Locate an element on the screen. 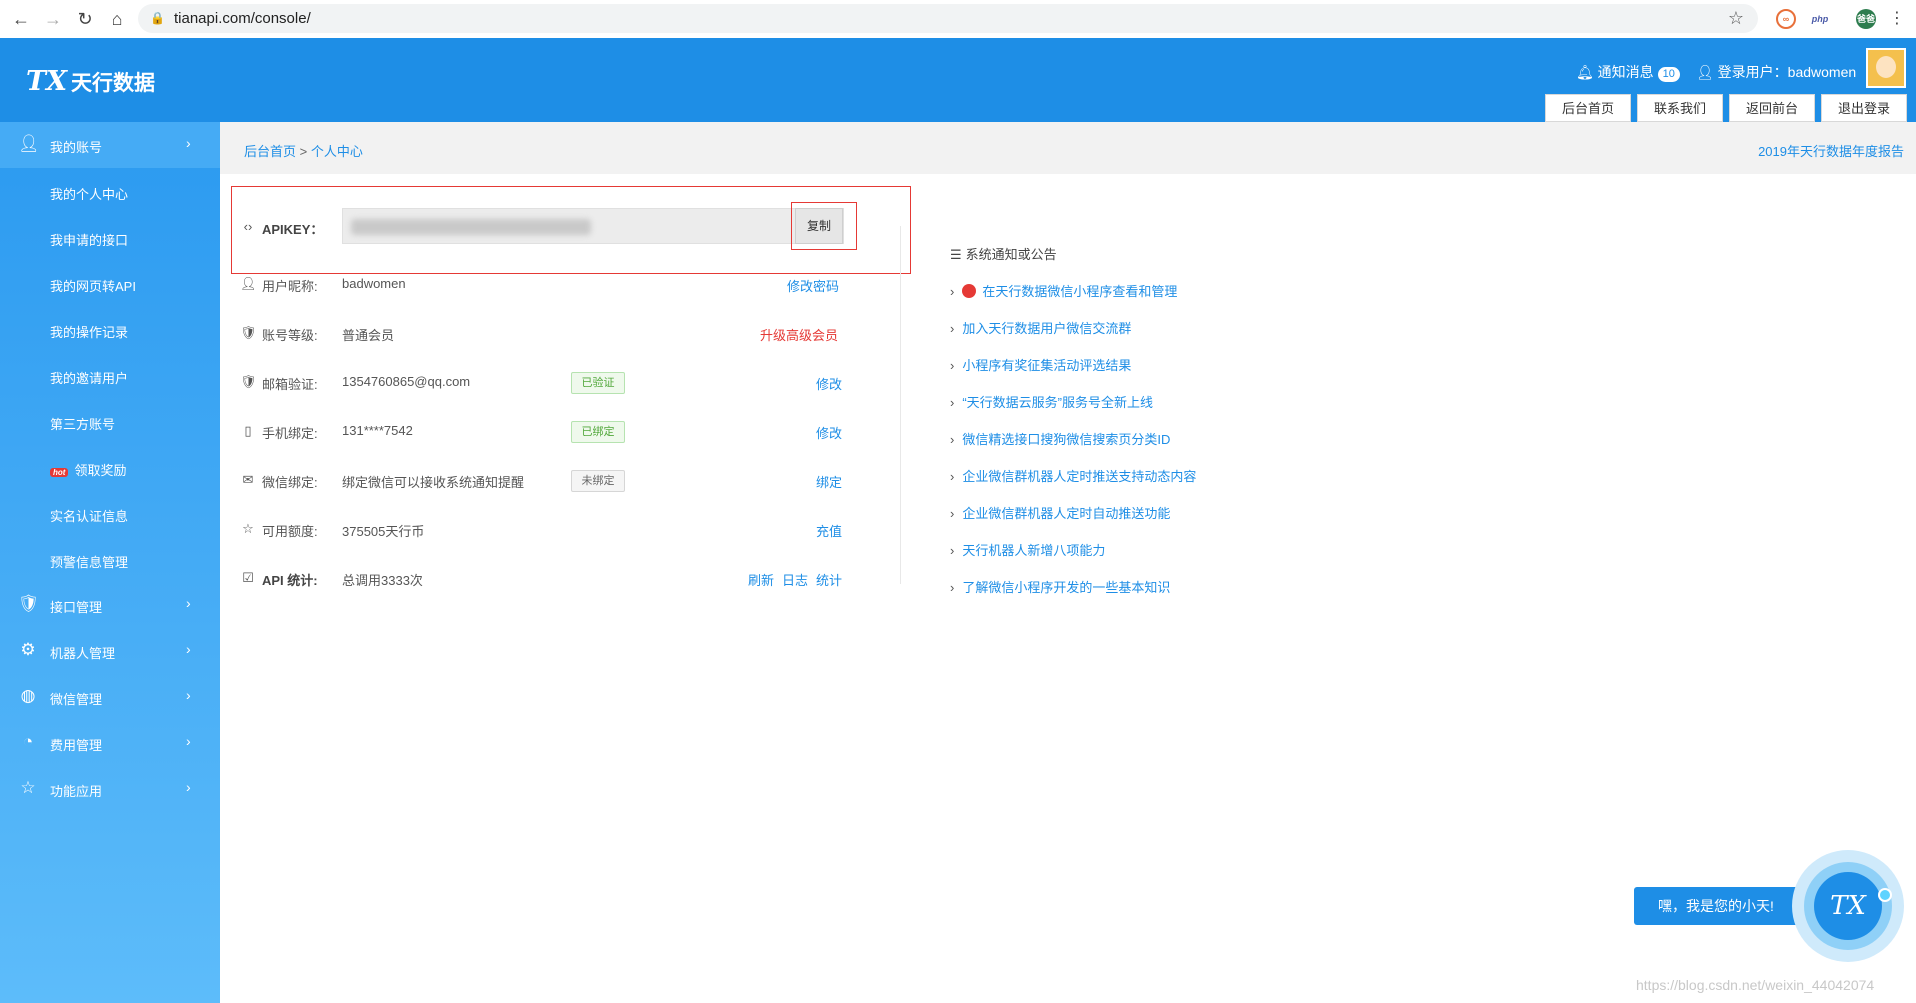 Image resolution: width=1916 pixels, height=1003 pixels. top-btn-logout: 退出登录 is located at coordinates (1864, 108).